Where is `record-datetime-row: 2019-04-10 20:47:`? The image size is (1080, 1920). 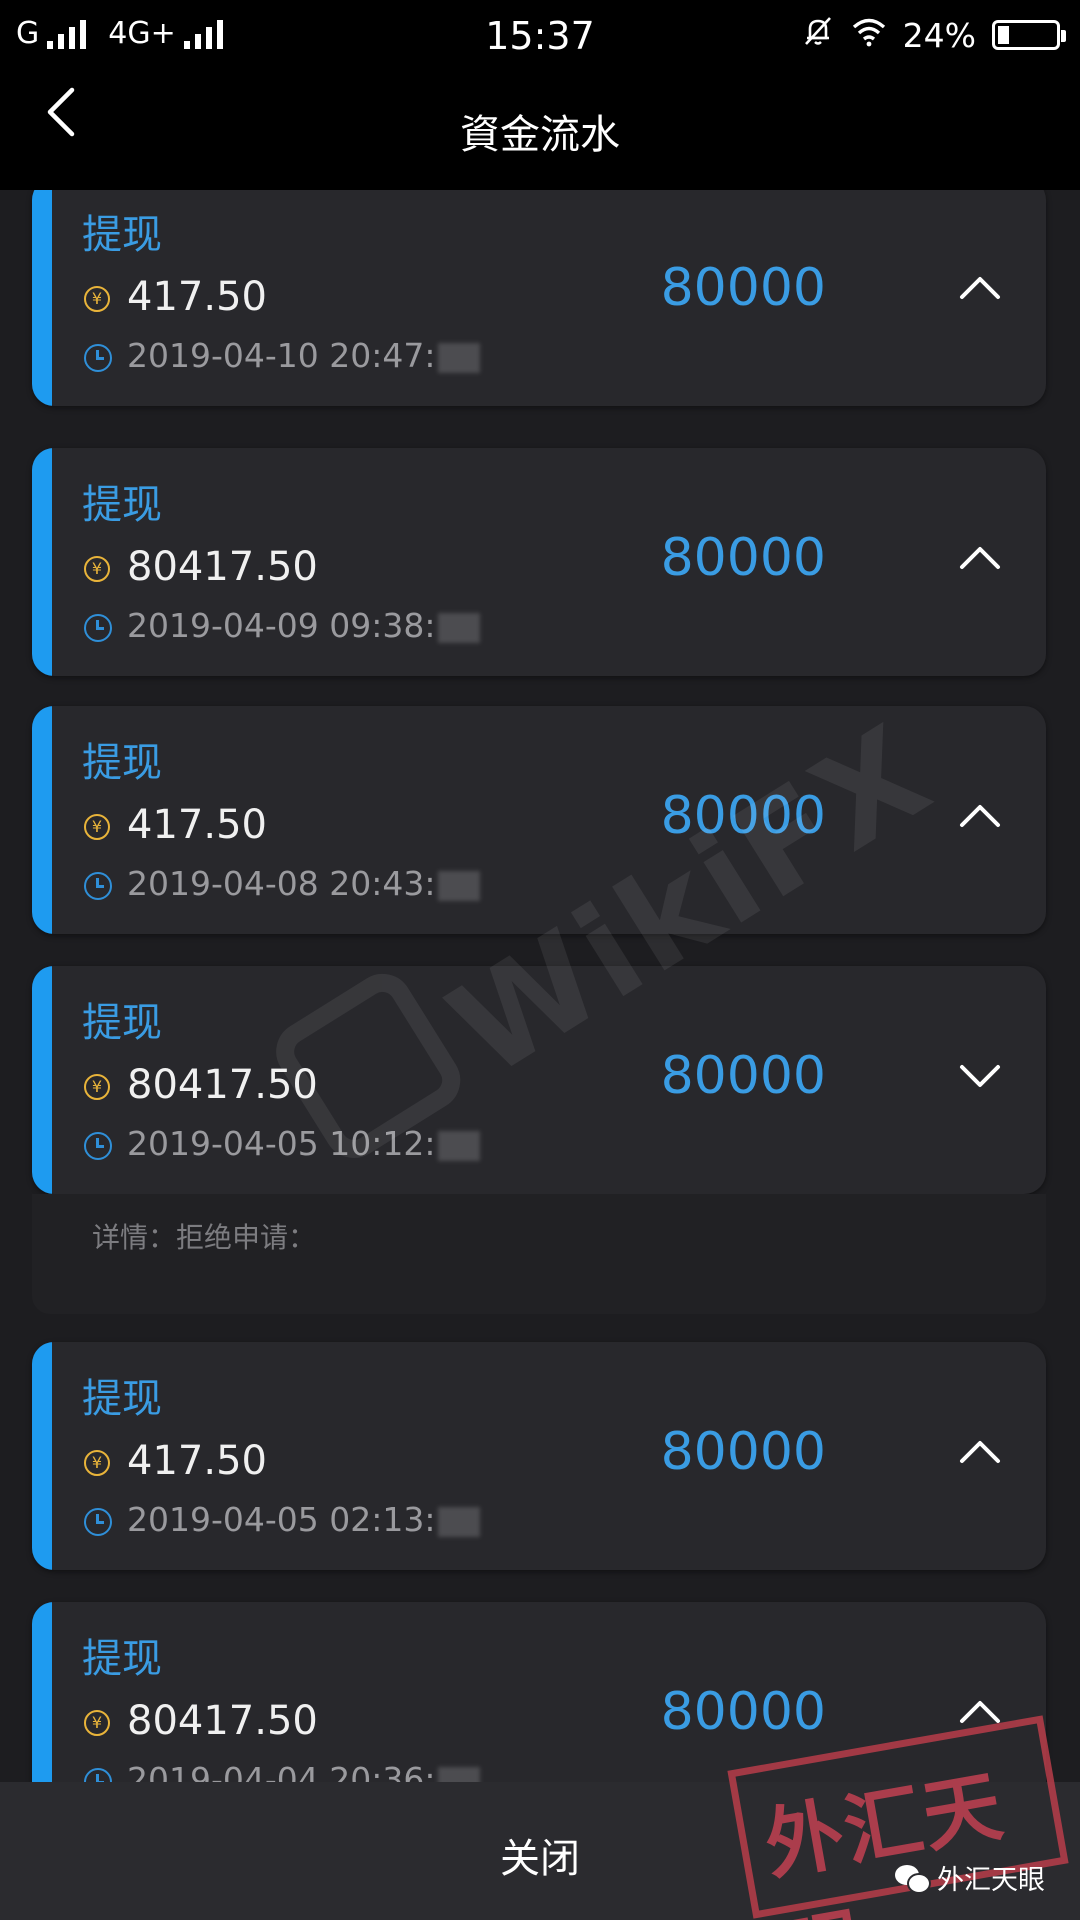 record-datetime-row: 2019-04-10 20:47: is located at coordinates (303, 355).